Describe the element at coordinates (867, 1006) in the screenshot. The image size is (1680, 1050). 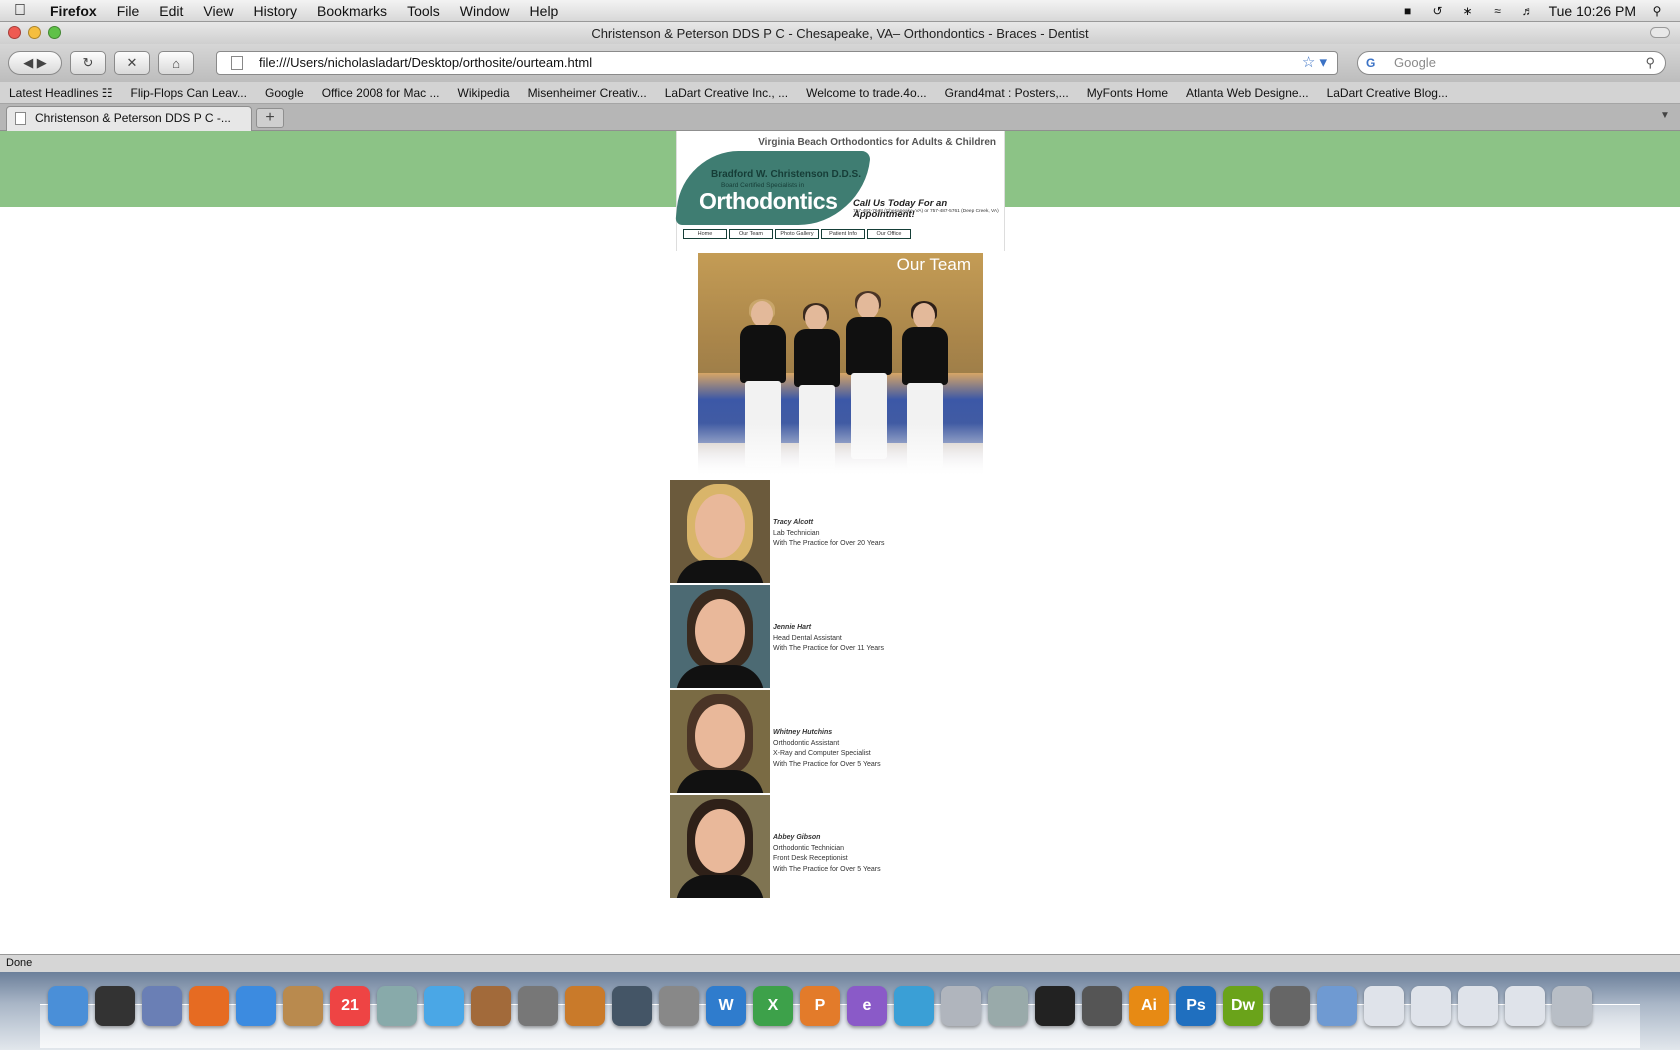
I see `entourage-icon: e` at that location.